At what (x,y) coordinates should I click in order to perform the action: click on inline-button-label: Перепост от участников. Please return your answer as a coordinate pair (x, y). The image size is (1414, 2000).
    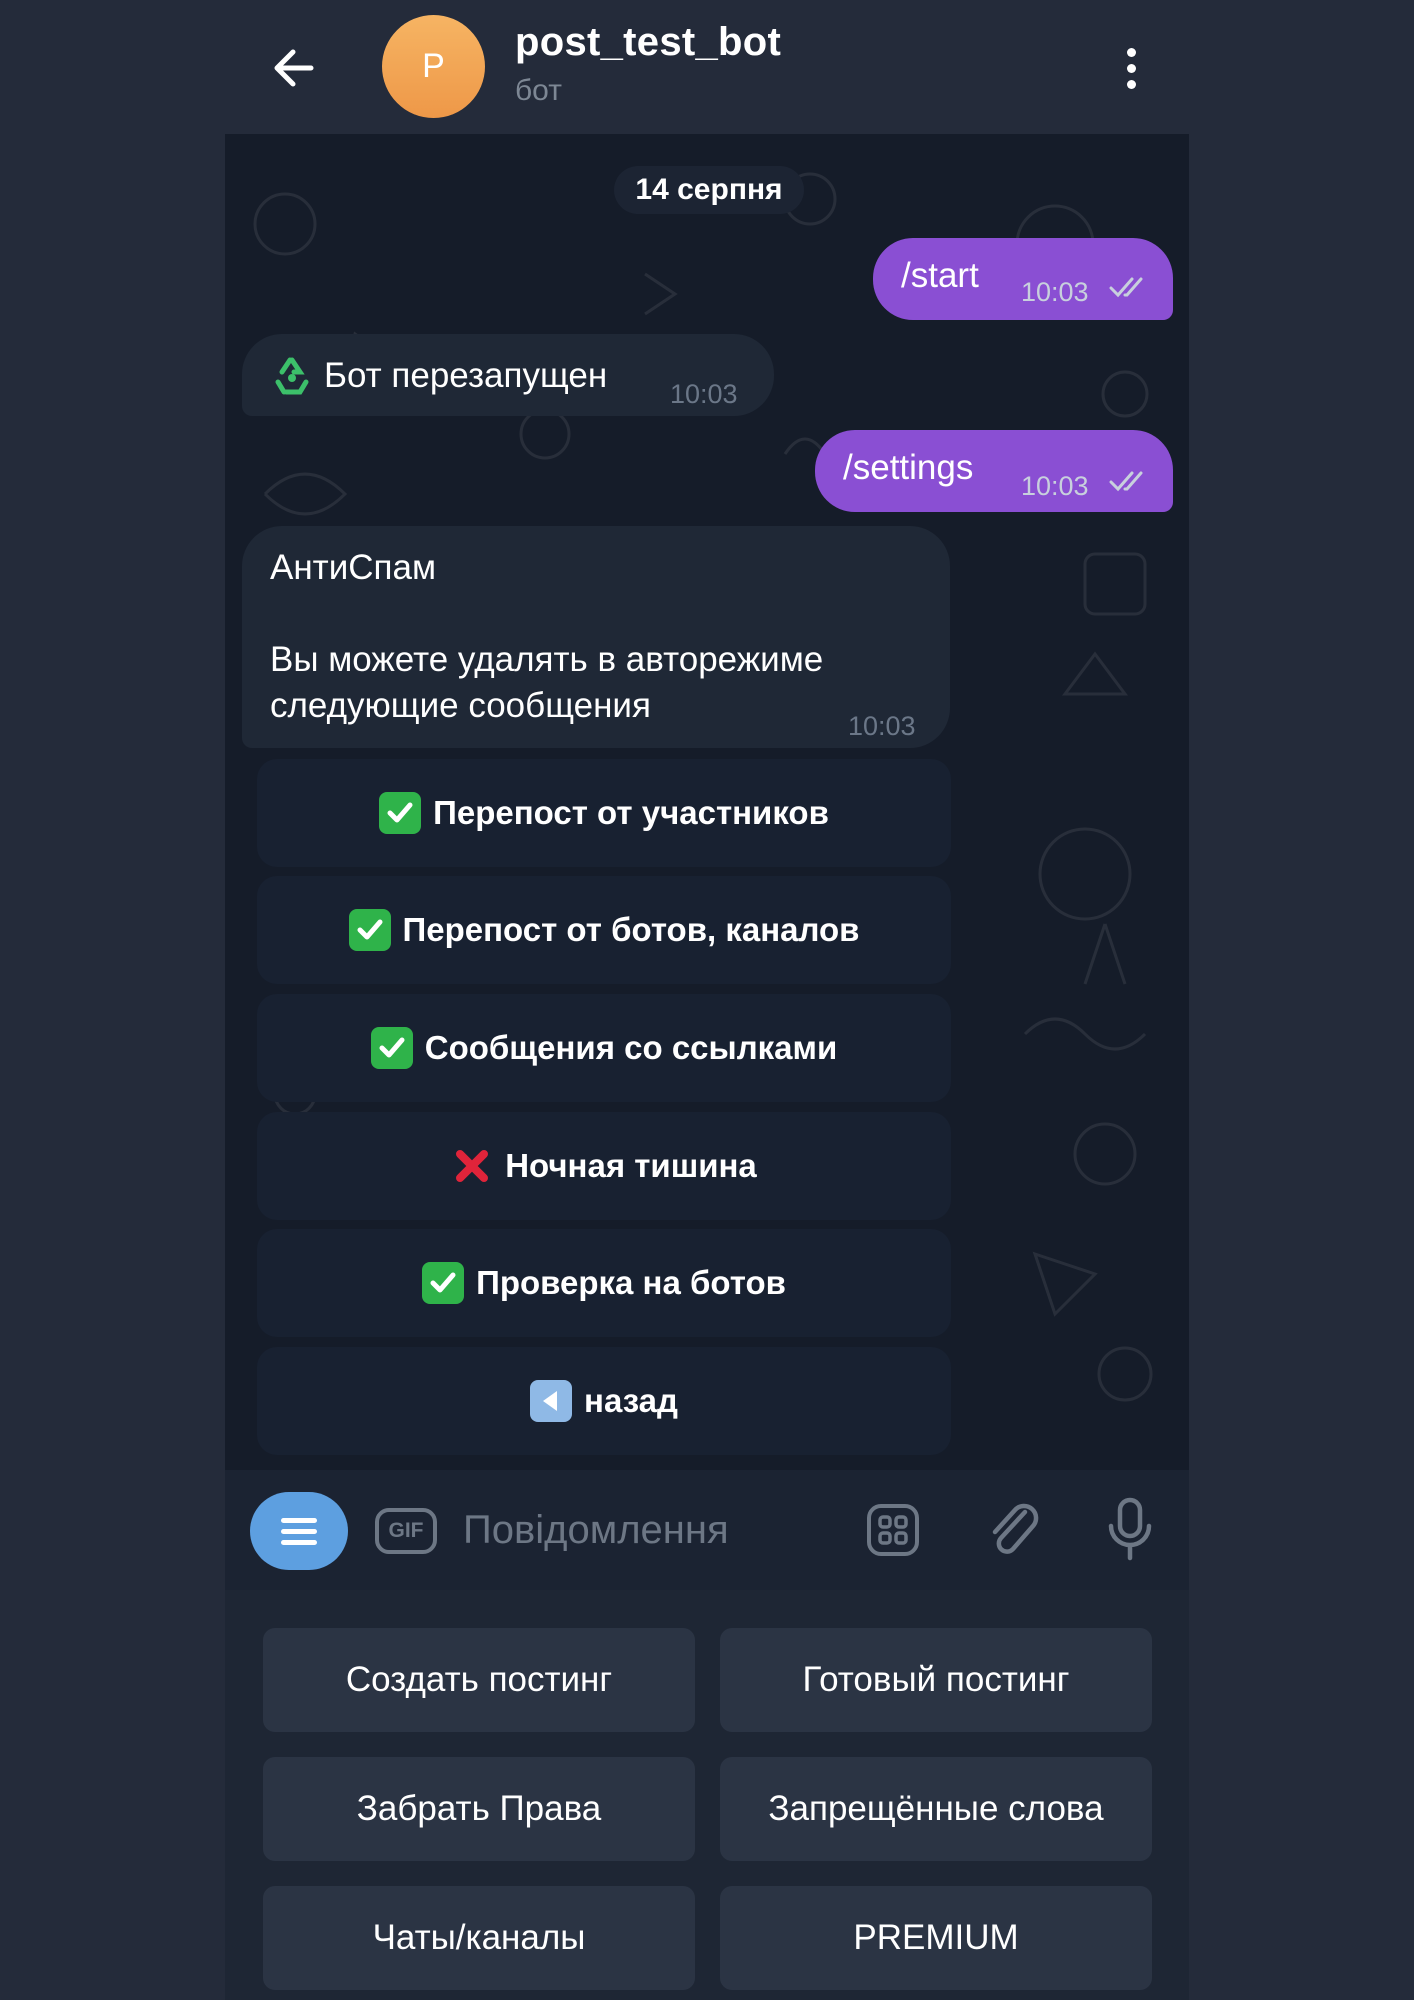
    Looking at the image, I should click on (631, 812).